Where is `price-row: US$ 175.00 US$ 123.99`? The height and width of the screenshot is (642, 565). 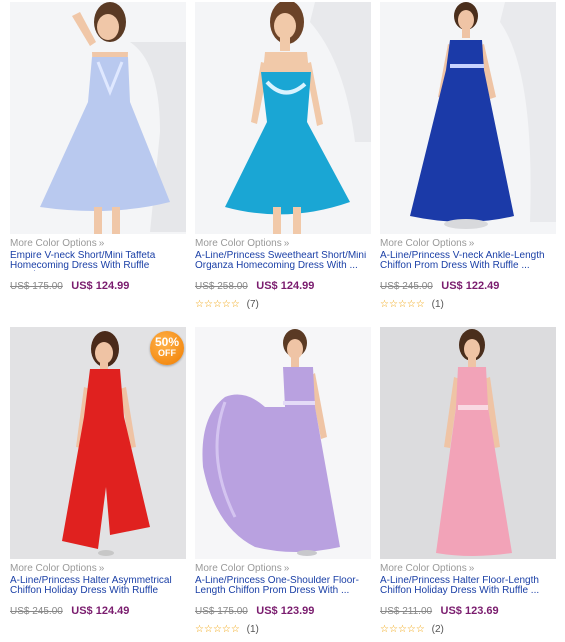 price-row: US$ 175.00 US$ 123.99 is located at coordinates (283, 610).